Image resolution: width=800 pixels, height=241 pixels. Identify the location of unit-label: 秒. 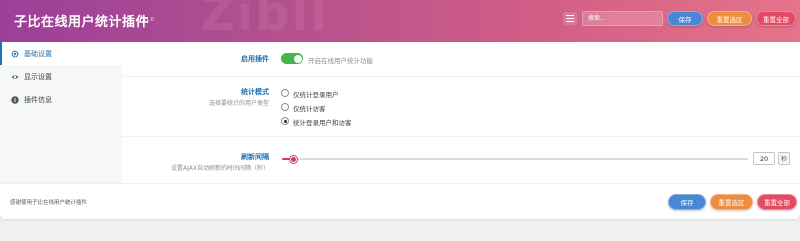
(784, 158).